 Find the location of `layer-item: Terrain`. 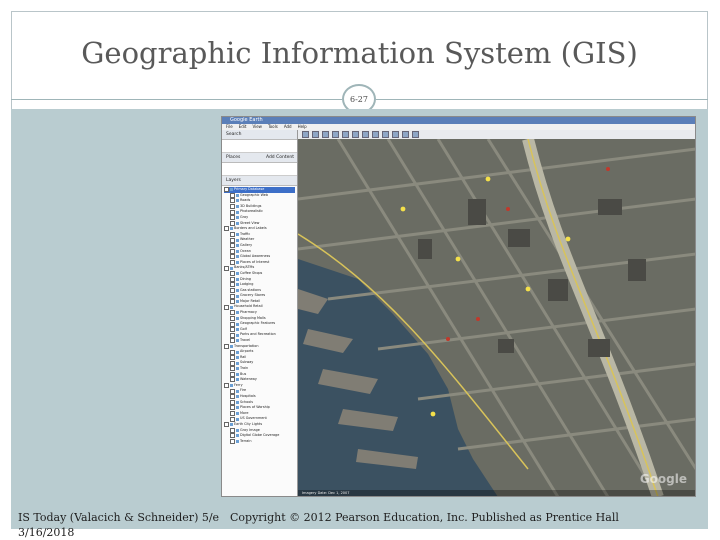

layer-item: Terrain is located at coordinates (259, 442).